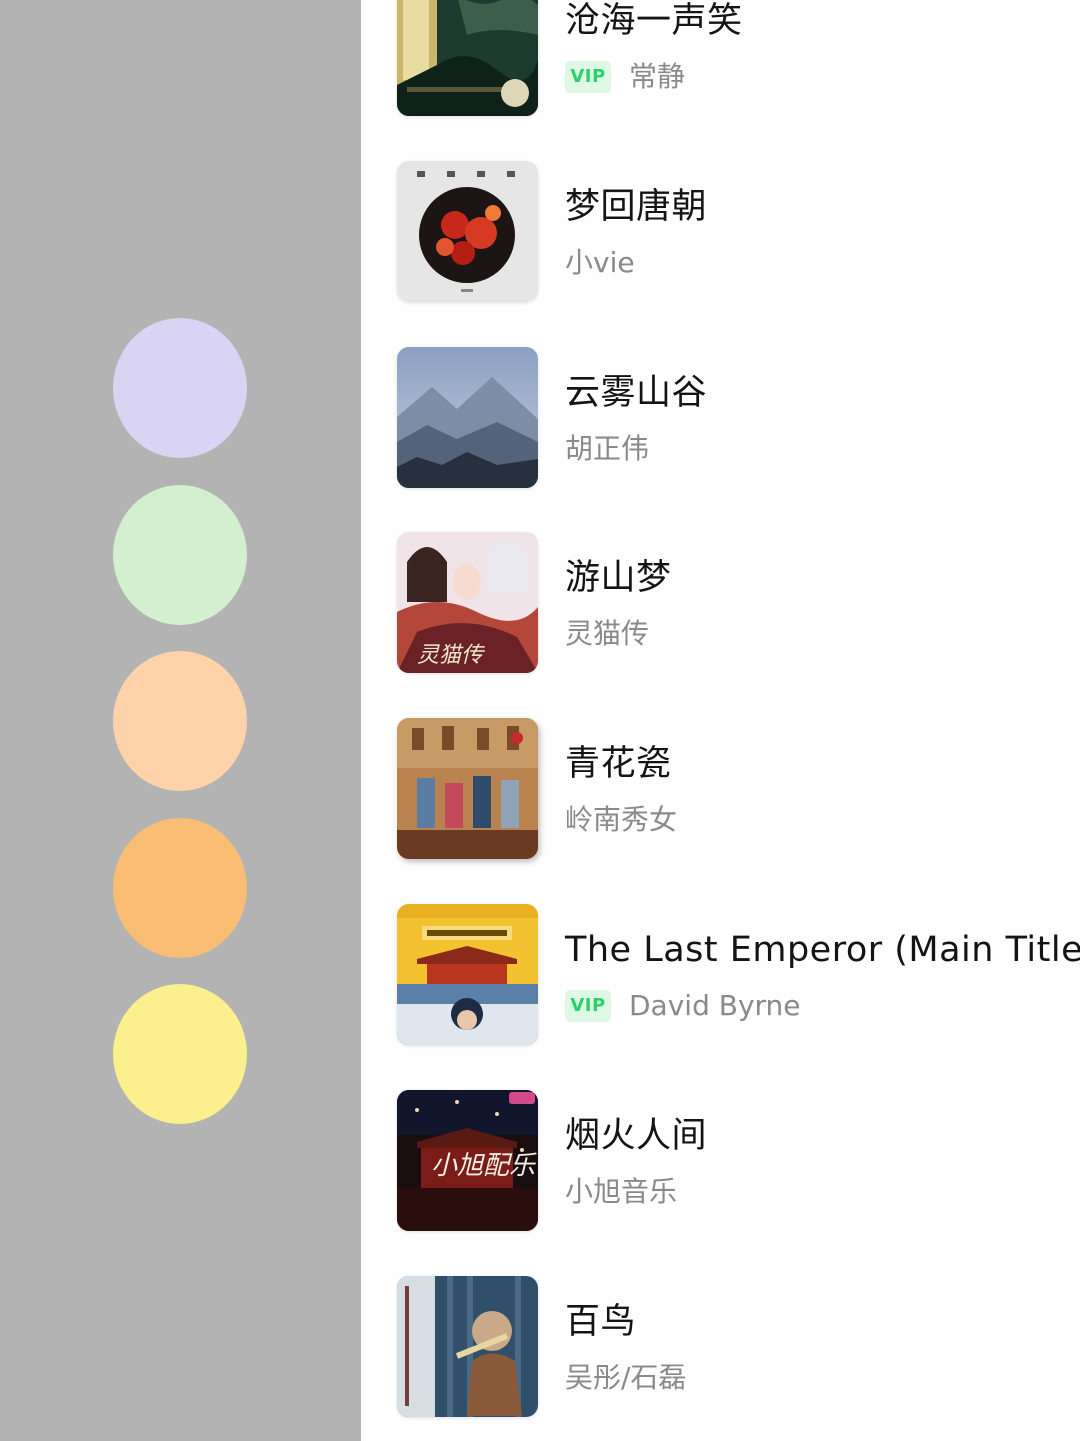  Describe the element at coordinates (654, 21) in the screenshot. I see `song-title: 沧海一声笑` at that location.